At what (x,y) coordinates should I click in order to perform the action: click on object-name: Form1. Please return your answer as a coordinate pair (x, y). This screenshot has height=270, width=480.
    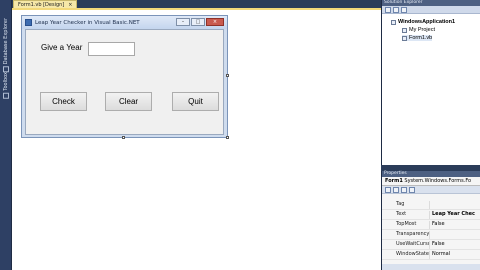
    Looking at the image, I should click on (394, 181).